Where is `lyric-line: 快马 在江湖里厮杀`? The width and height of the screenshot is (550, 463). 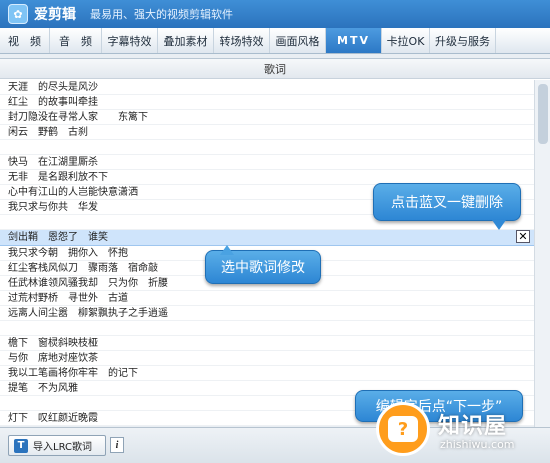
lyric-line: 快马 在江湖里厮杀 is located at coordinates (267, 162).